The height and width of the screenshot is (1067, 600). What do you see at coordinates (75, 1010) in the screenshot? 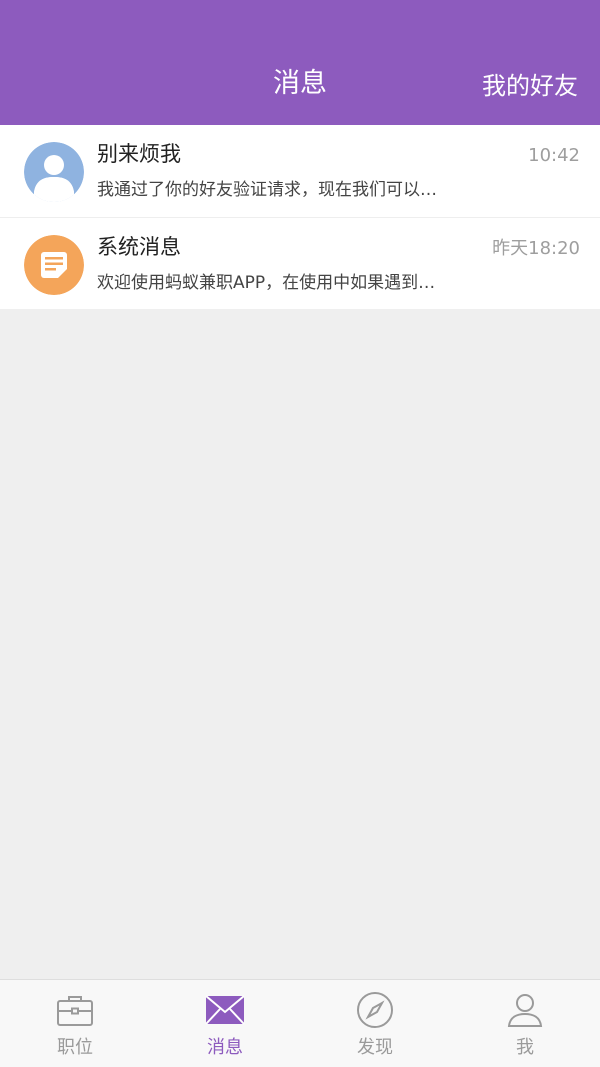
I see `briefcase-icon` at bounding box center [75, 1010].